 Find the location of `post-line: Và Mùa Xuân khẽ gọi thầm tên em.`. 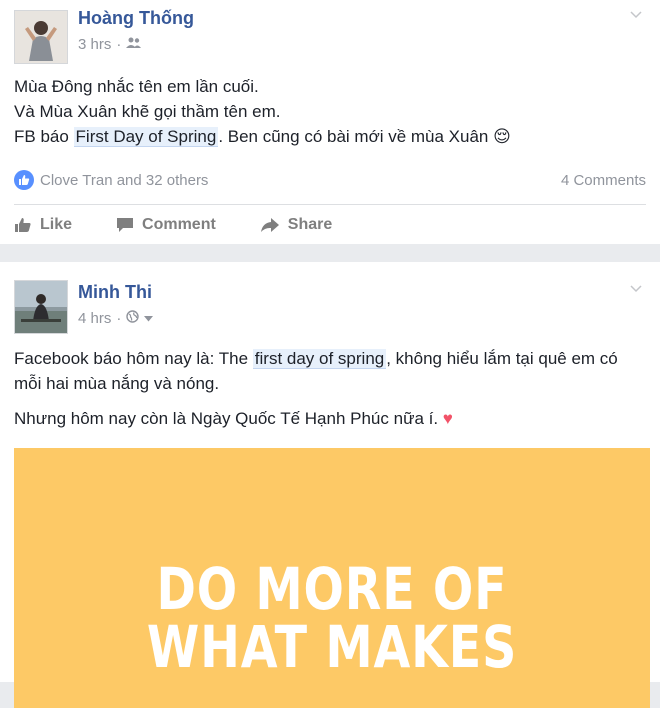

post-line: Và Mùa Xuân khẽ gọi thầm tên em. is located at coordinates (147, 111).